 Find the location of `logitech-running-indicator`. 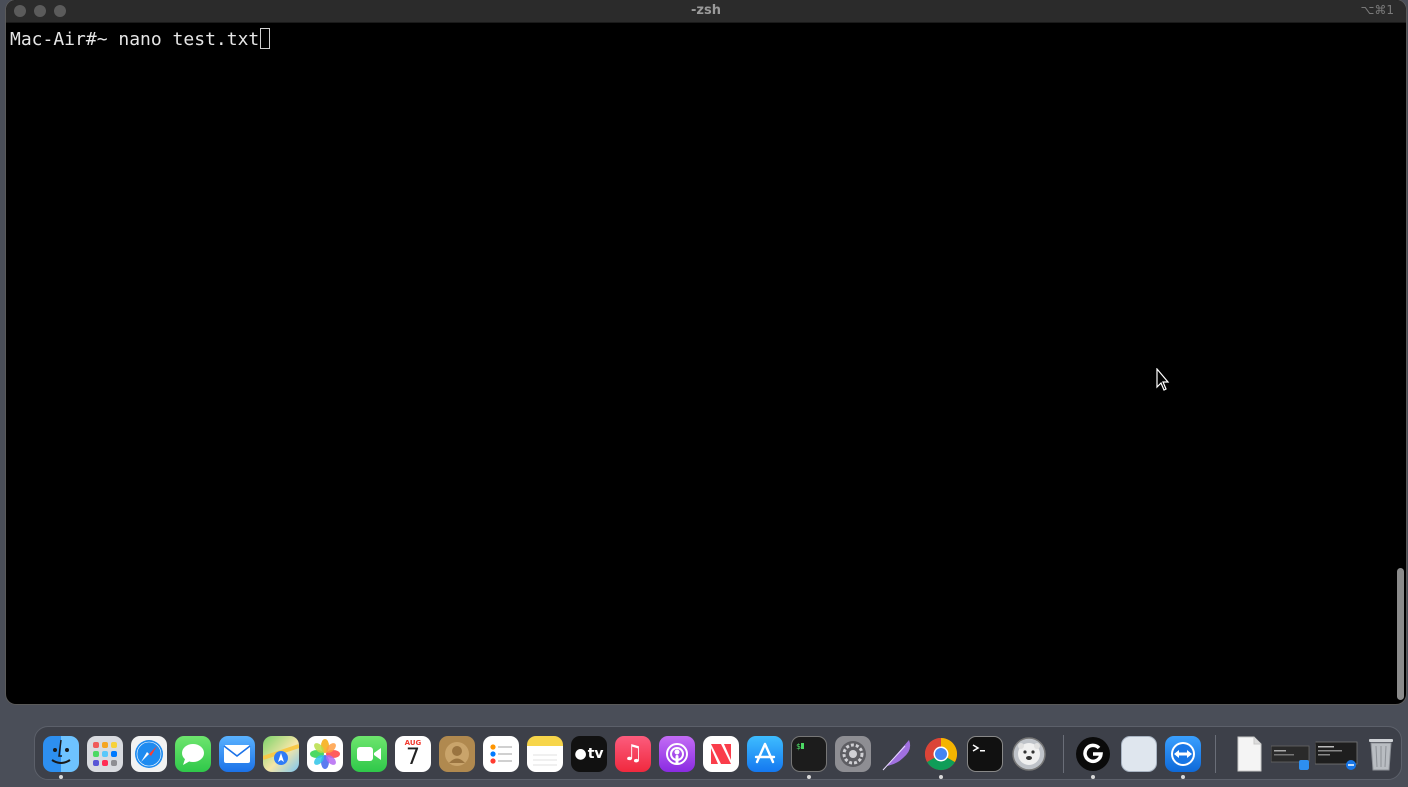

logitech-running-indicator is located at coordinates (1093, 777).